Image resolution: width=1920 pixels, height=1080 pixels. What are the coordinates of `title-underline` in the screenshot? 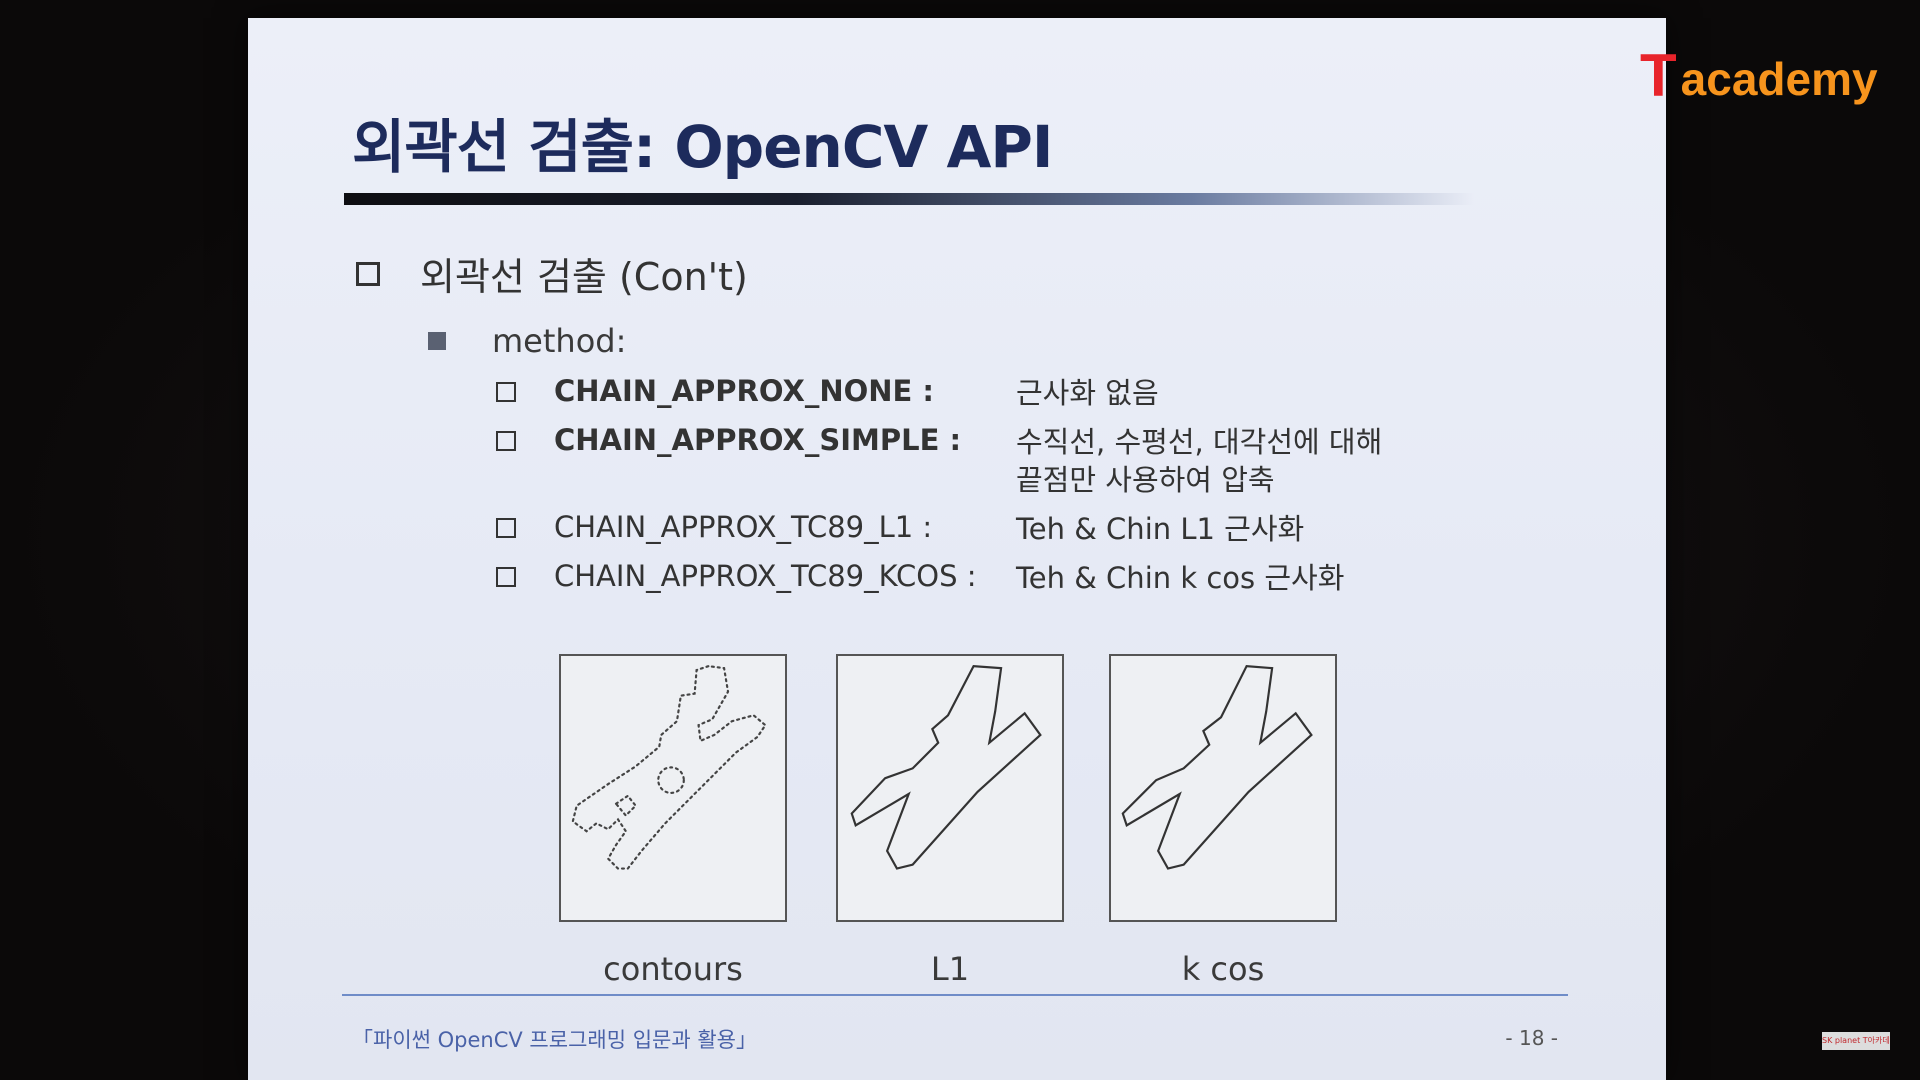 It's located at (909, 199).